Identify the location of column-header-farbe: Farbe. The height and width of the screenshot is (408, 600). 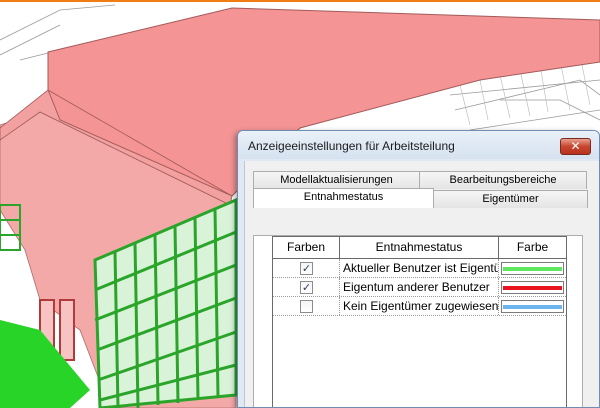
(532, 247).